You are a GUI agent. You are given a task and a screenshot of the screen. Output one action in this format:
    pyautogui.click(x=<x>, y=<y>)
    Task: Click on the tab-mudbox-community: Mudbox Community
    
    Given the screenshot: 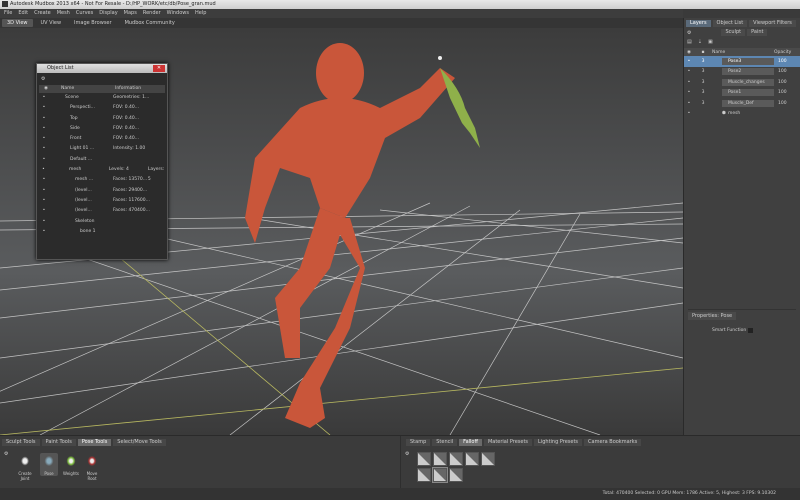 What is the action you would take?
    pyautogui.click(x=150, y=23)
    